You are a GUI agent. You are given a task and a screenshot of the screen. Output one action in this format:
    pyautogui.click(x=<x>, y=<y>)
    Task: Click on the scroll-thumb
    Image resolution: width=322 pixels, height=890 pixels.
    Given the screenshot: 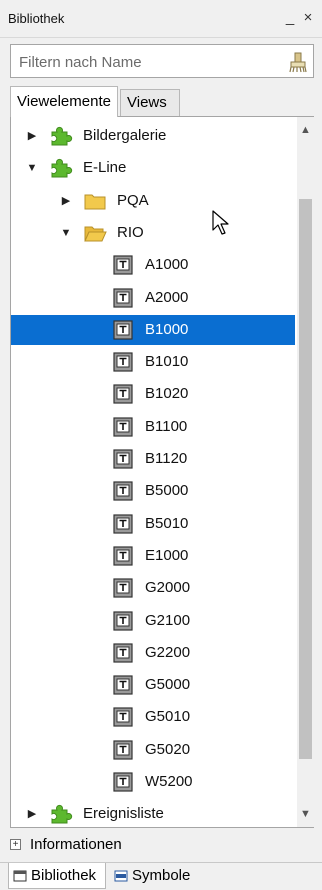 What is the action you would take?
    pyautogui.click(x=305, y=479)
    